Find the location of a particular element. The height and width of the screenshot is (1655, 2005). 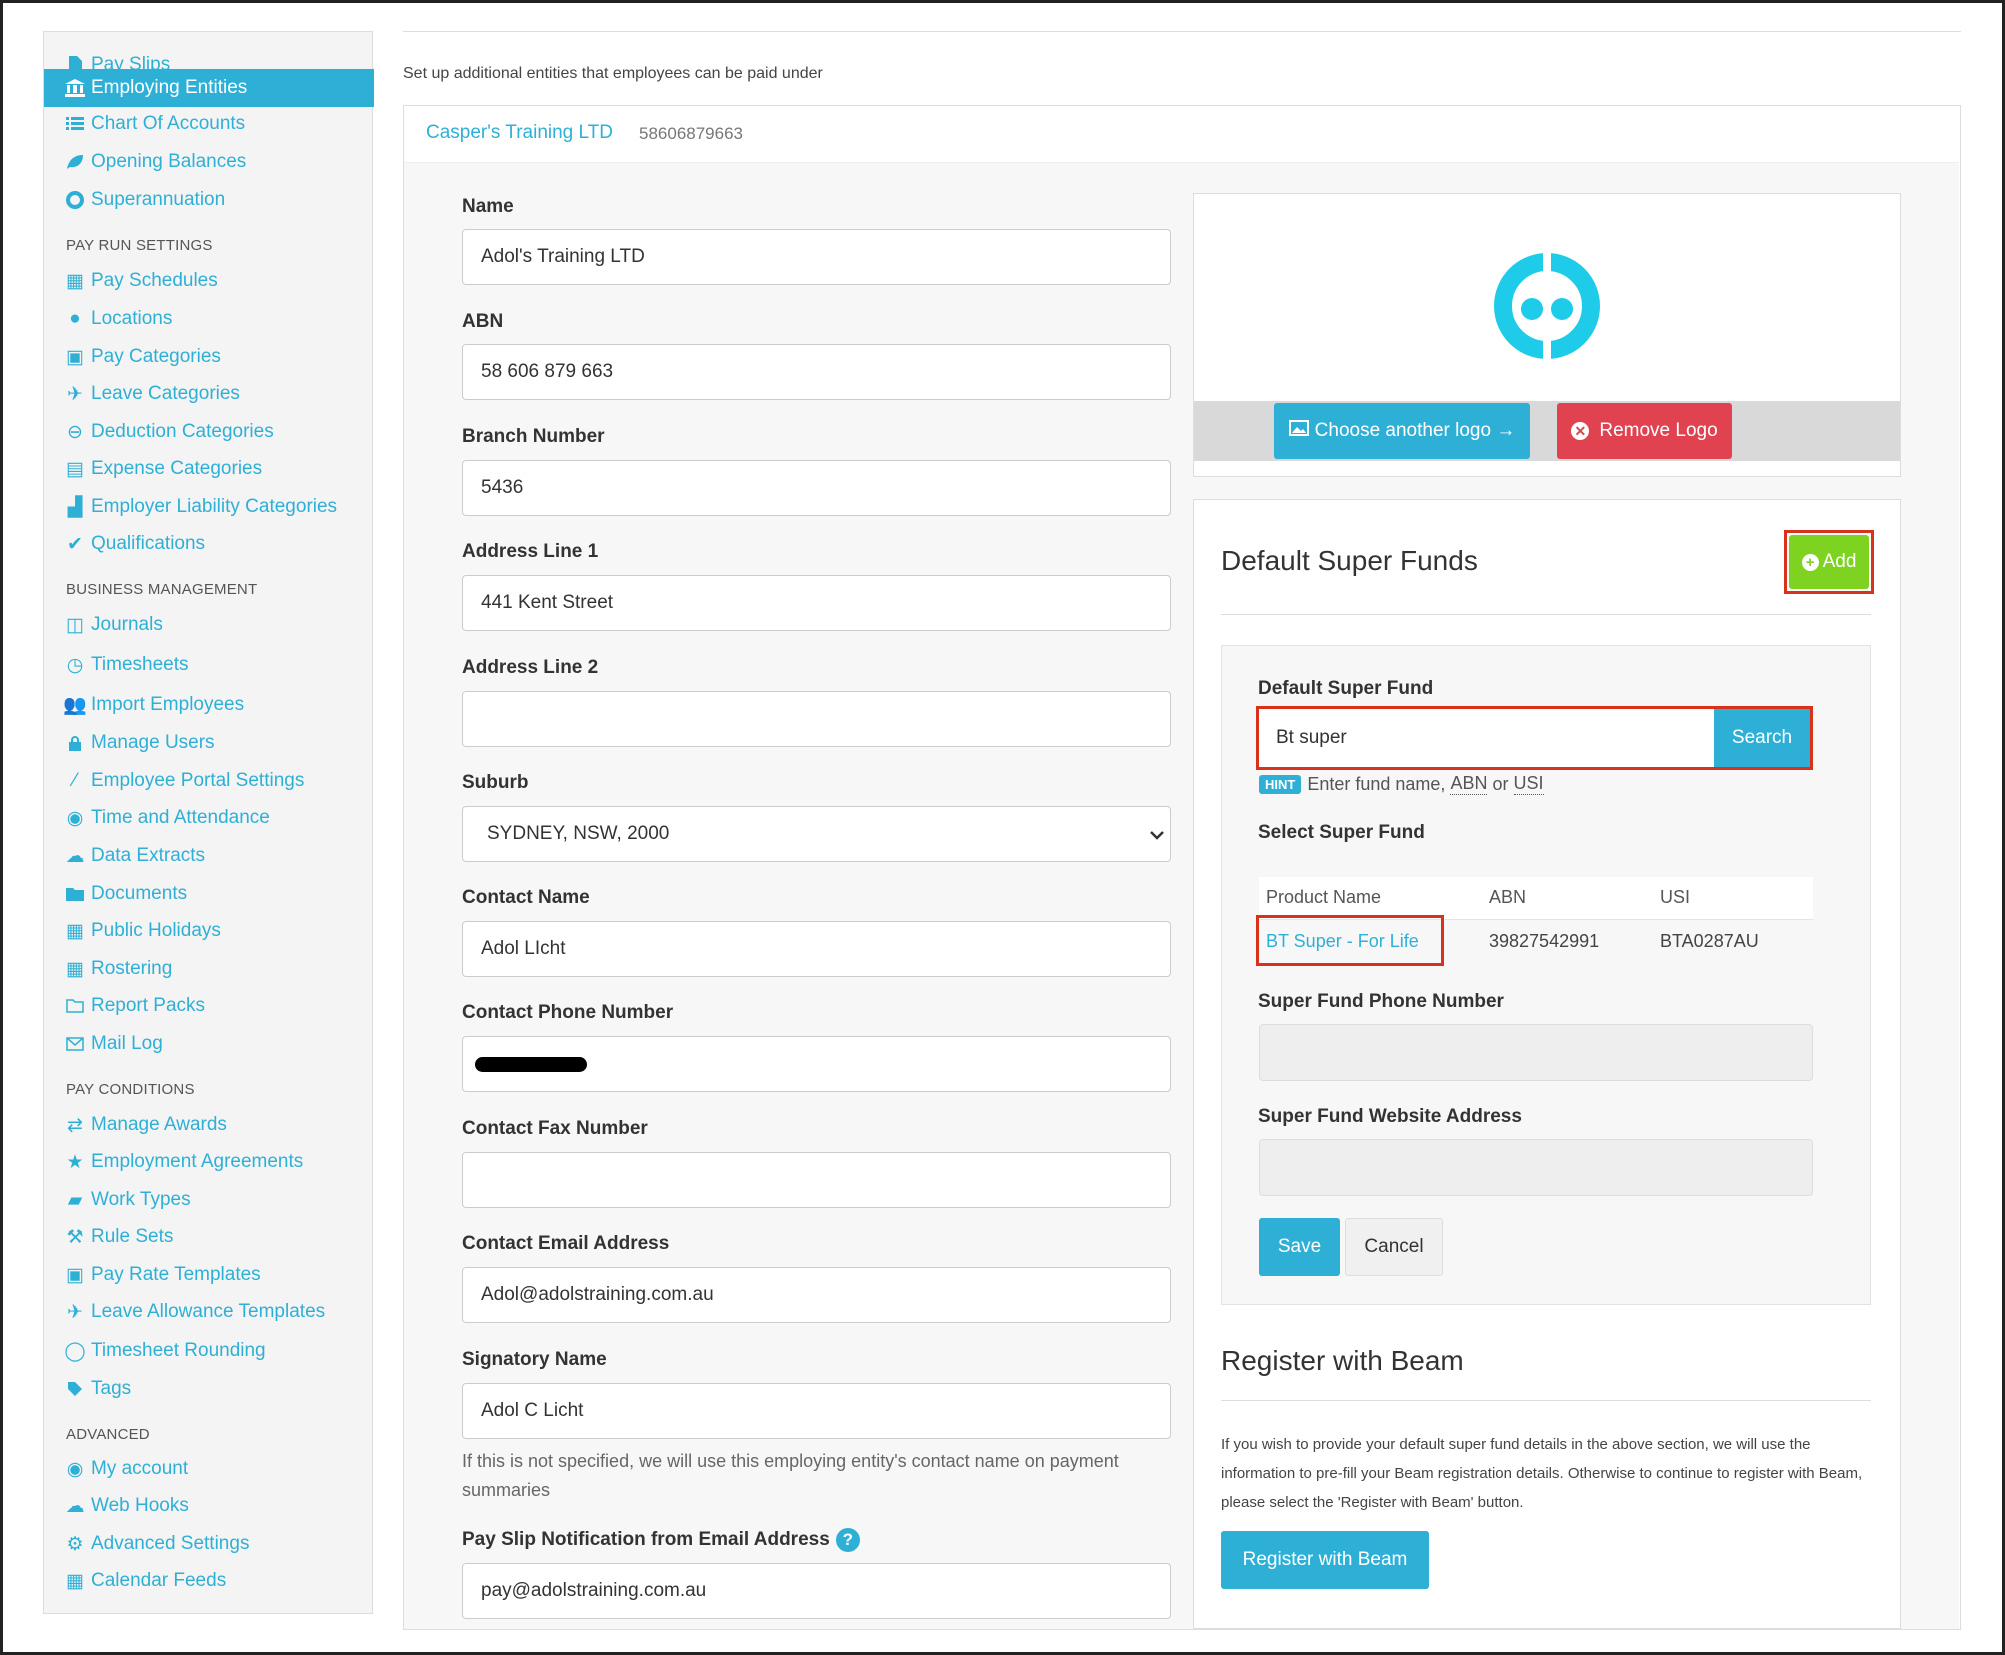

sidebar-item-employee-portal-settings: ⁄ Employee Portal Settings is located at coordinates (209, 781).